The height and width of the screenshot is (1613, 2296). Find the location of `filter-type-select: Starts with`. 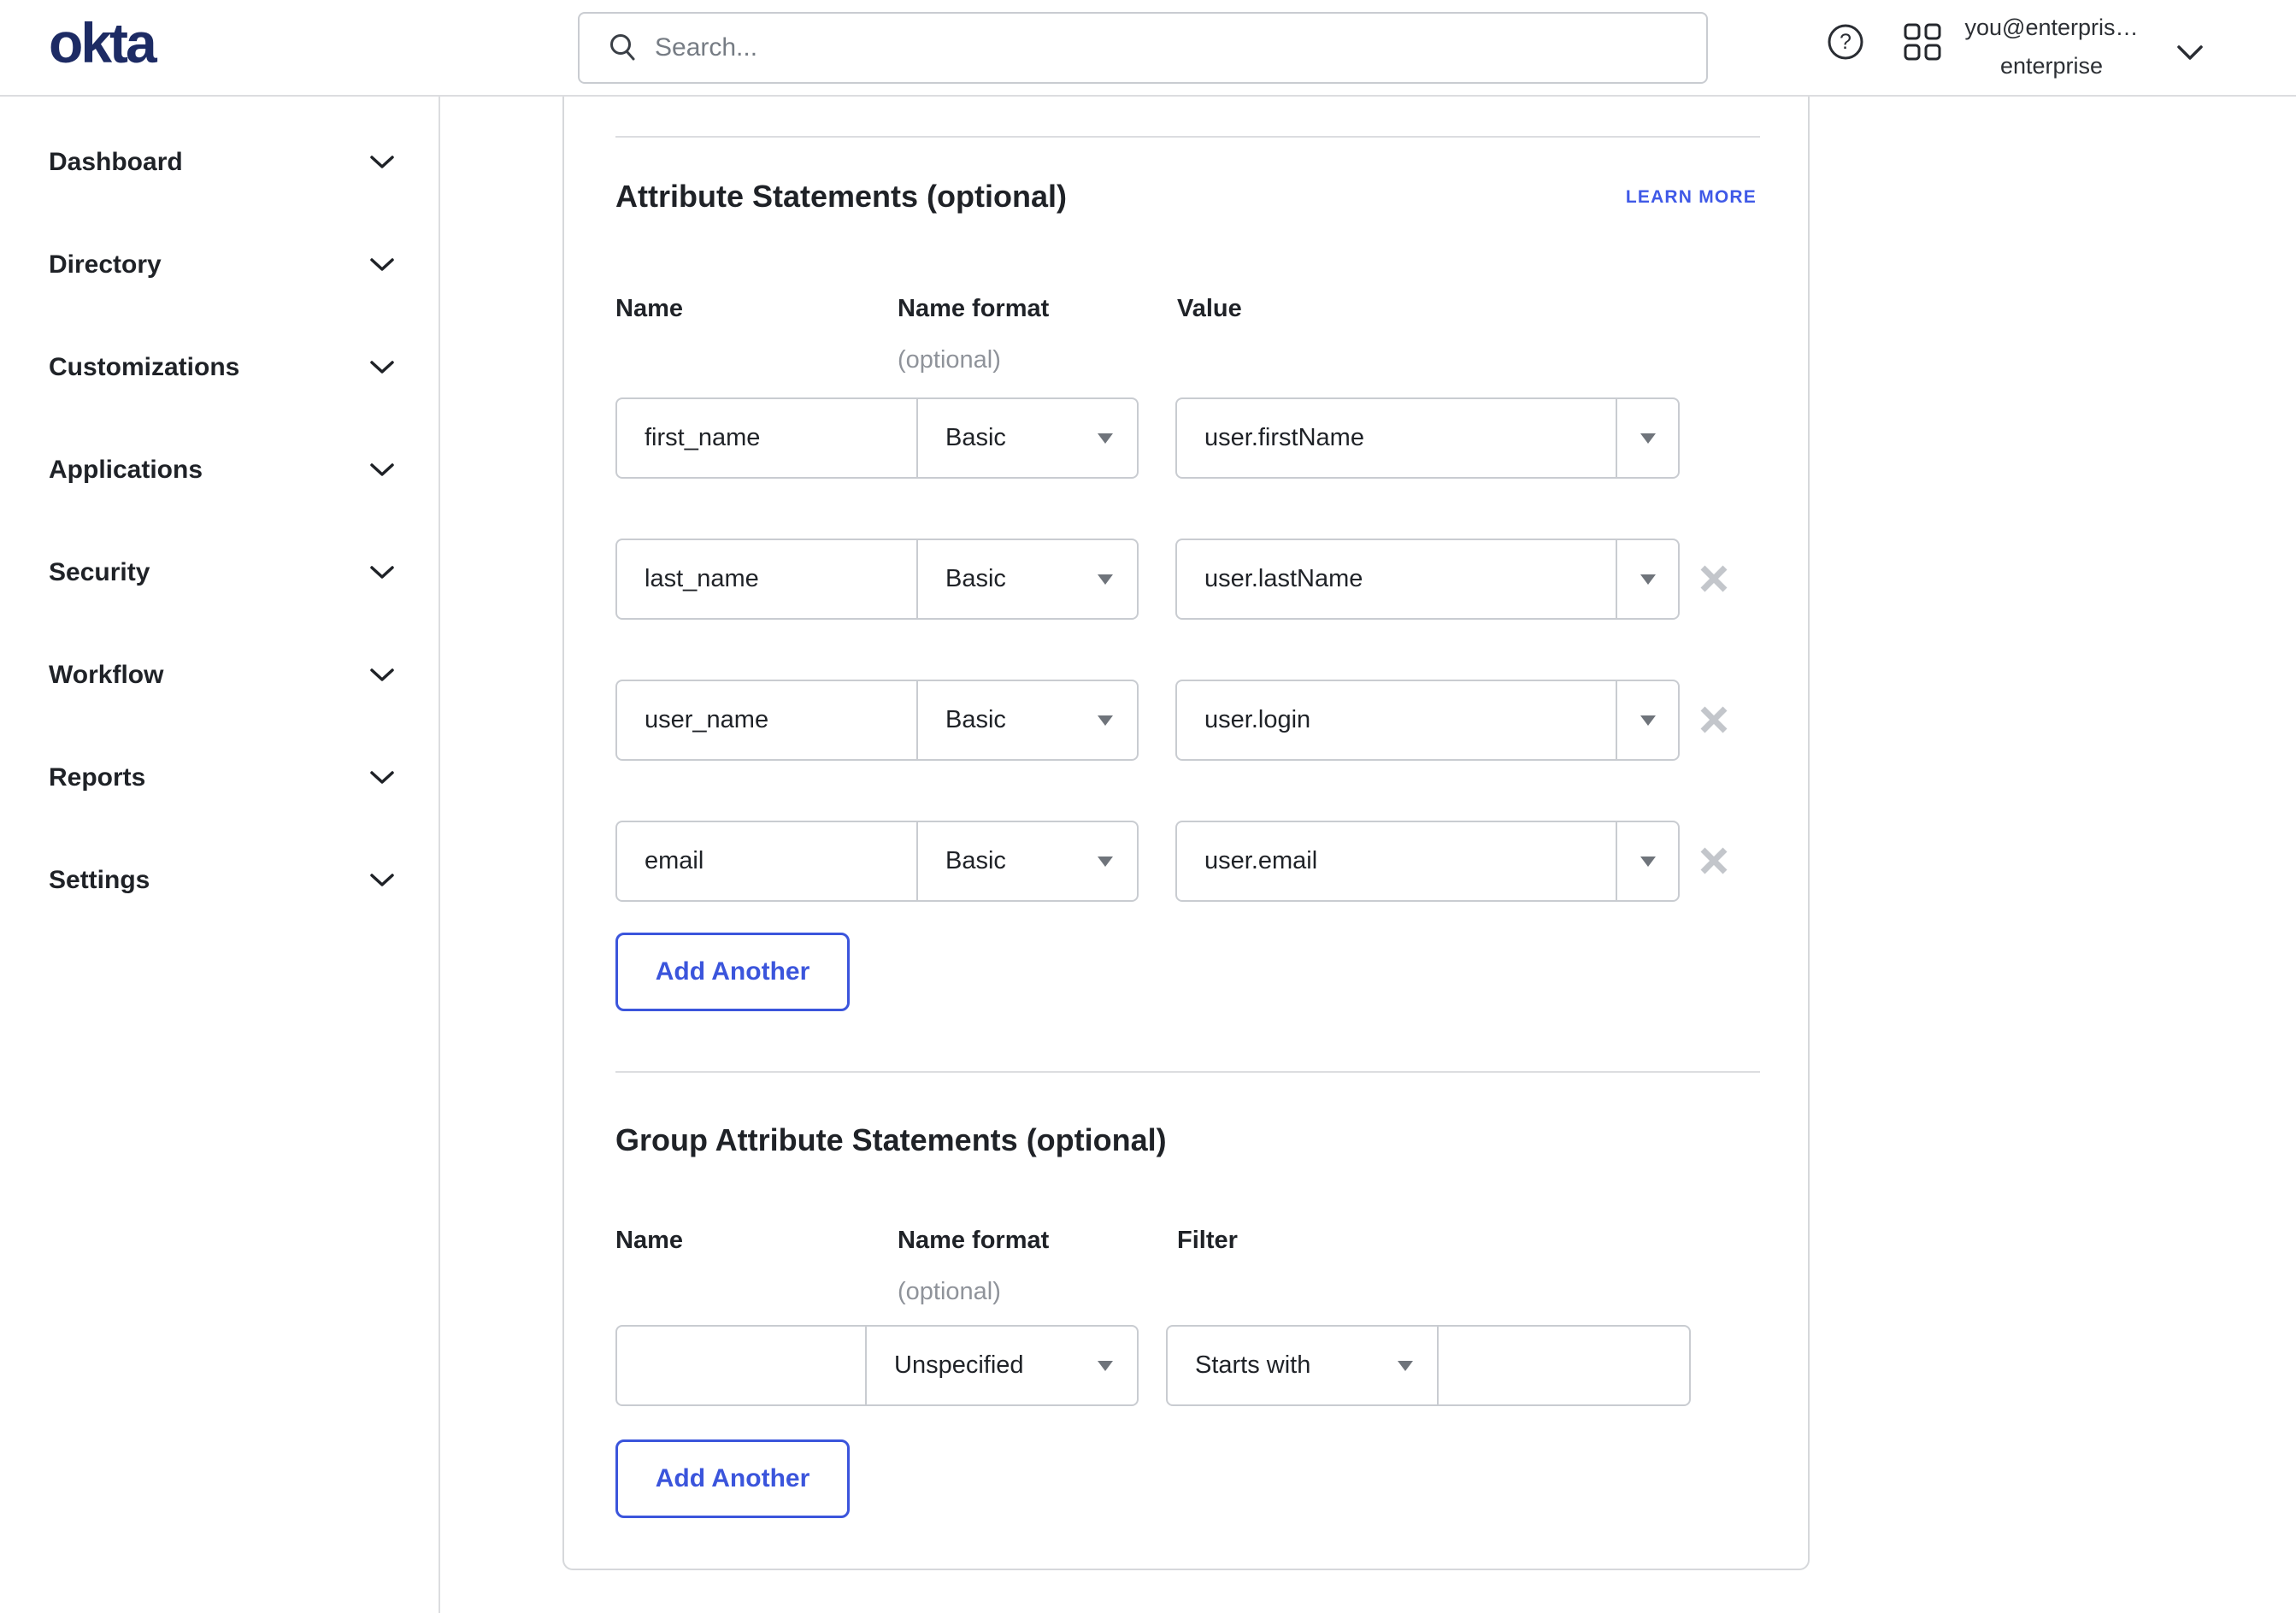

filter-type-select: Starts with is located at coordinates (1302, 1365).